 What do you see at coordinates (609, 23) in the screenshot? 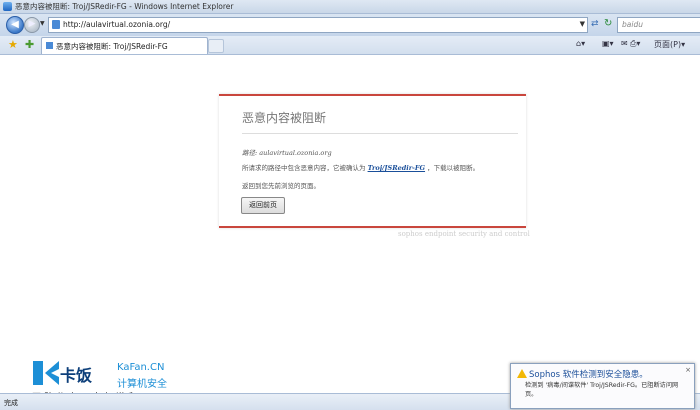
I see `refresh-icon: ↻` at bounding box center [609, 23].